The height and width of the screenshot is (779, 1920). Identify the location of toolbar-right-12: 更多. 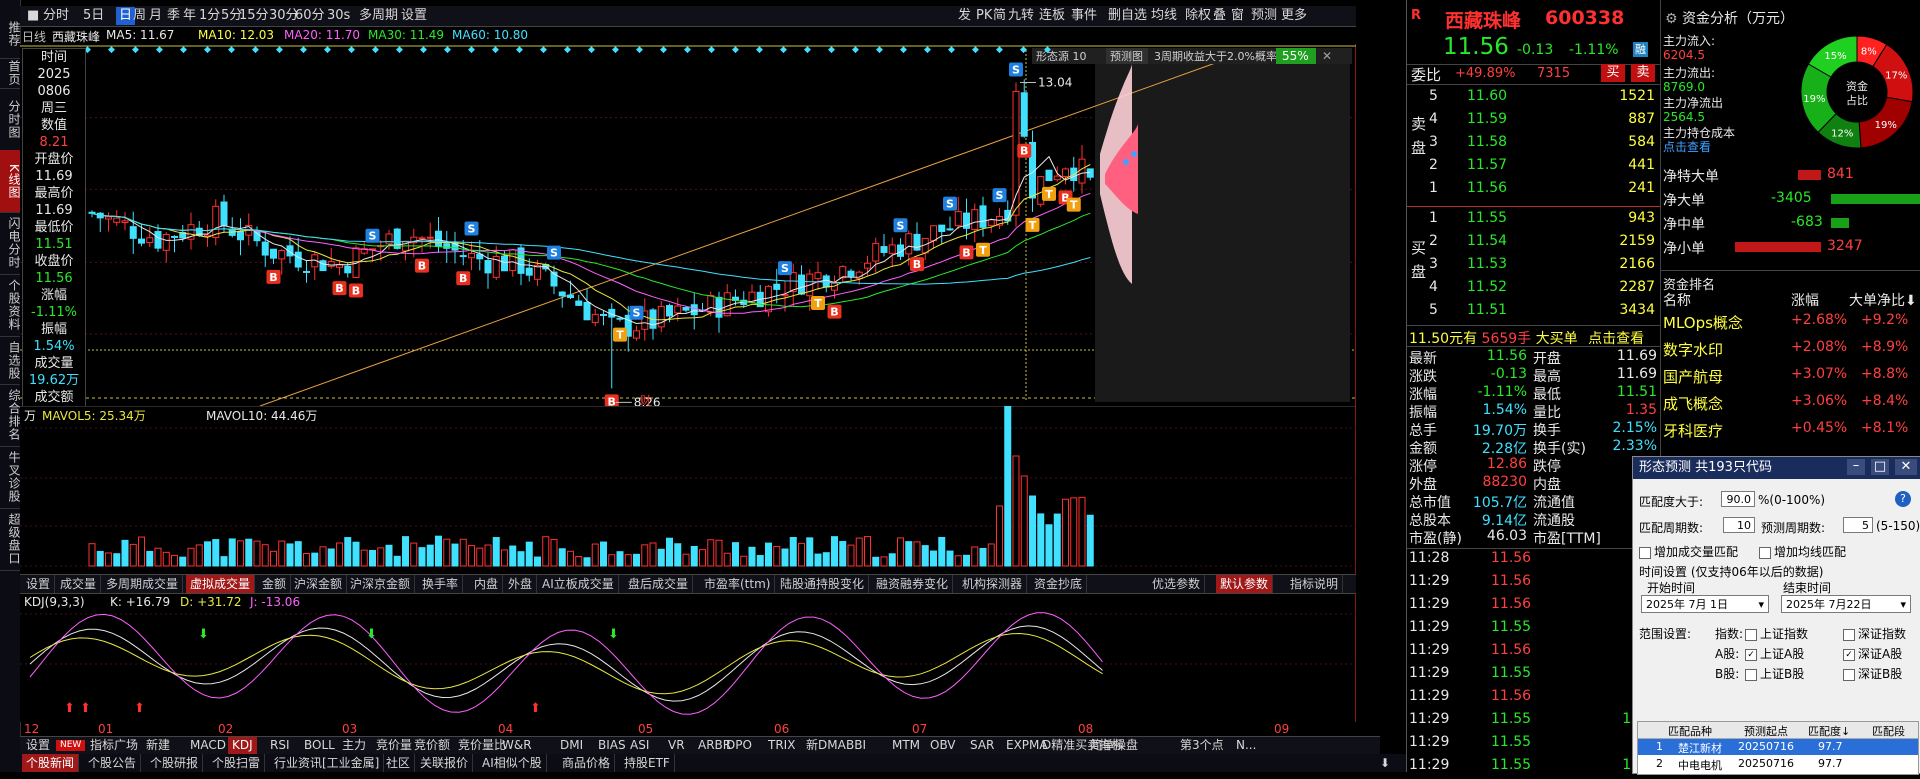
(1294, 16).